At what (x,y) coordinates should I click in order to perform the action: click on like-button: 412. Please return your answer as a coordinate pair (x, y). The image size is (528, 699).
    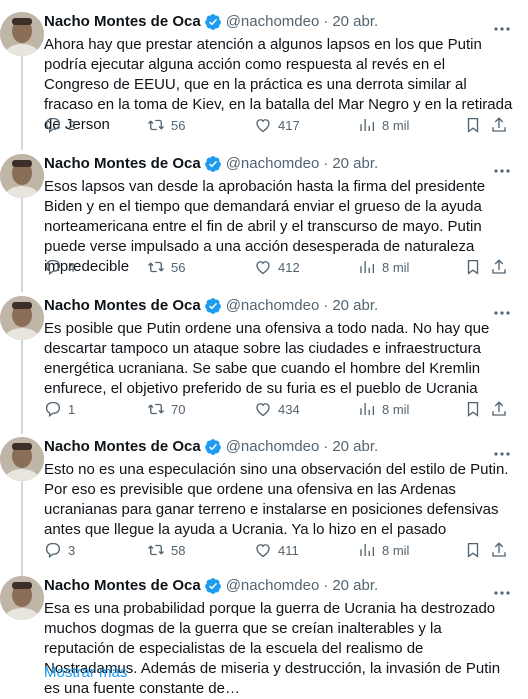
    Looking at the image, I should click on (277, 267).